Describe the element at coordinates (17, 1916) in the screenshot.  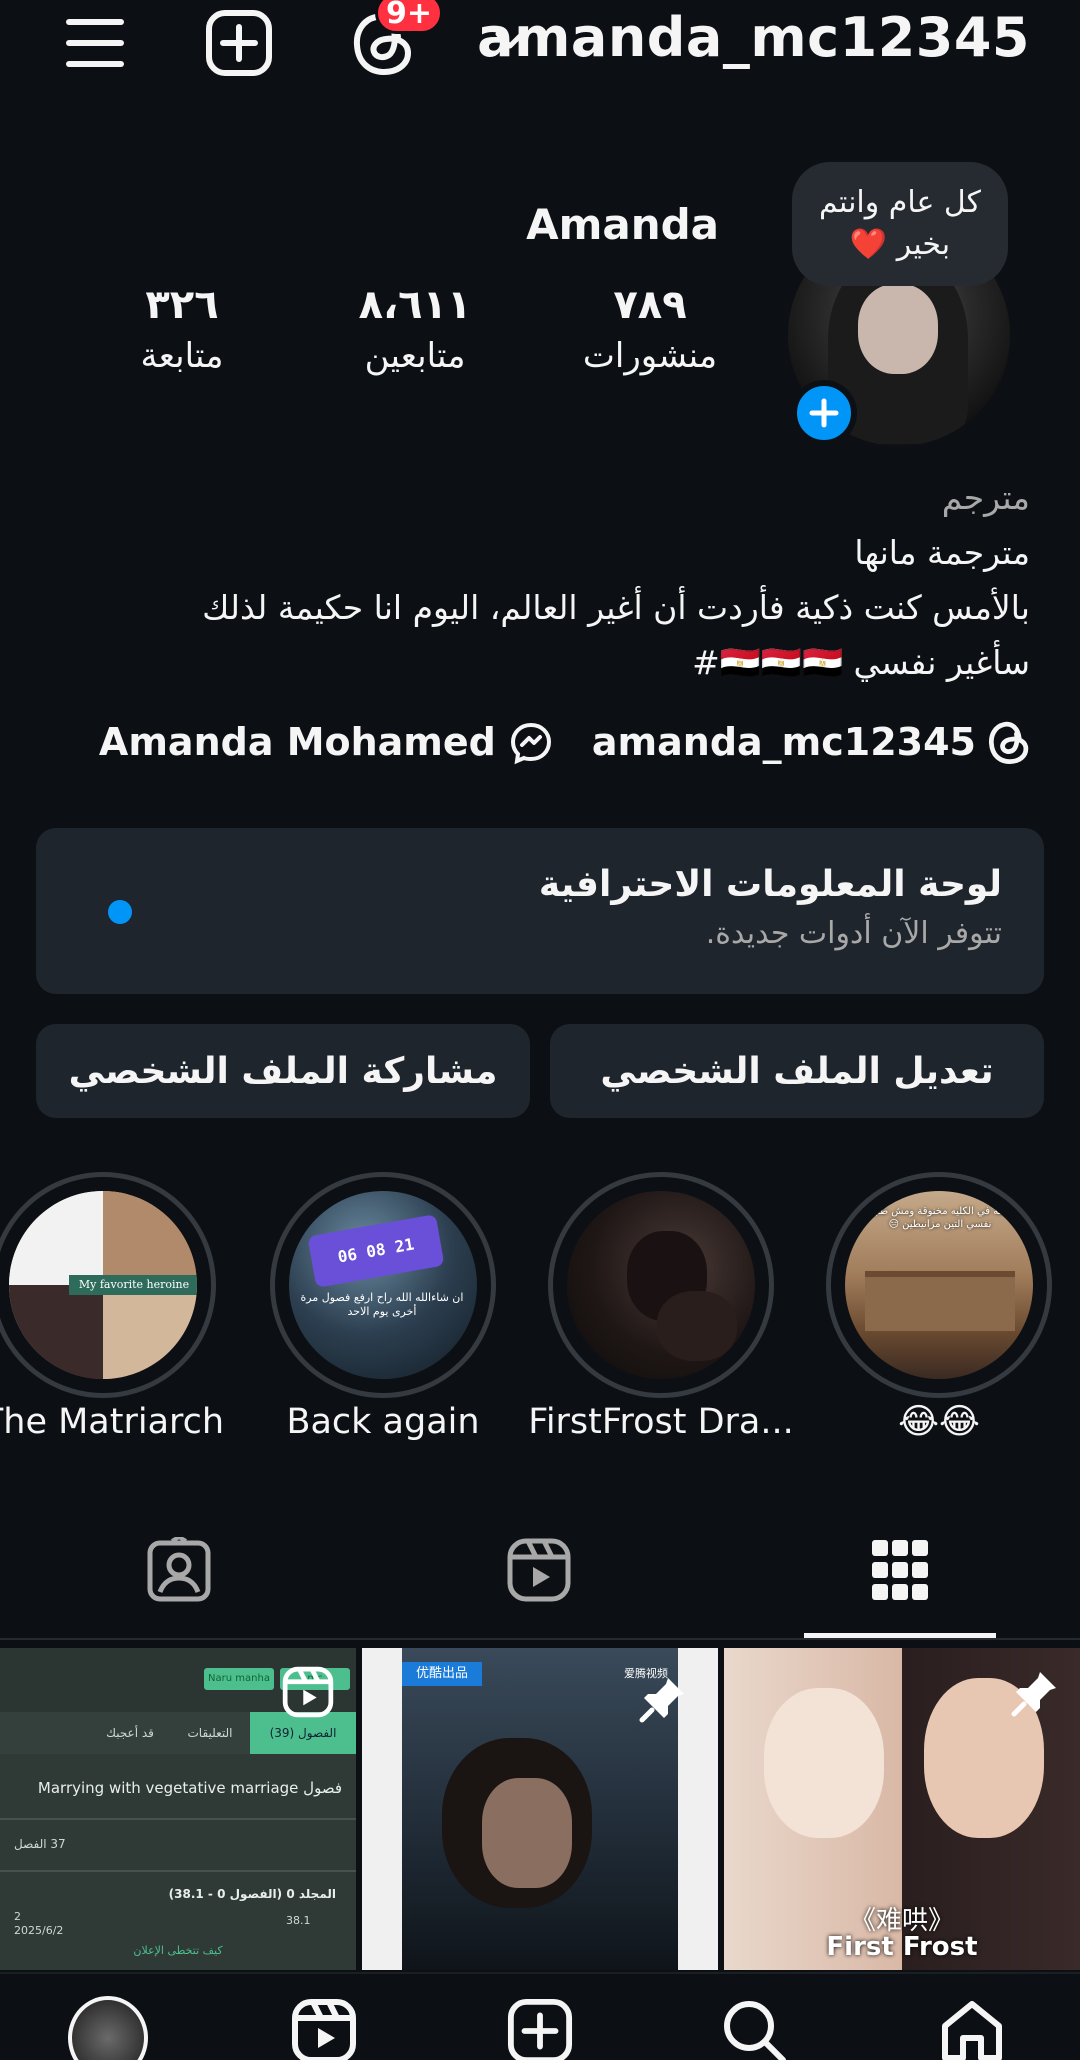
I see `view-count: 2` at that location.